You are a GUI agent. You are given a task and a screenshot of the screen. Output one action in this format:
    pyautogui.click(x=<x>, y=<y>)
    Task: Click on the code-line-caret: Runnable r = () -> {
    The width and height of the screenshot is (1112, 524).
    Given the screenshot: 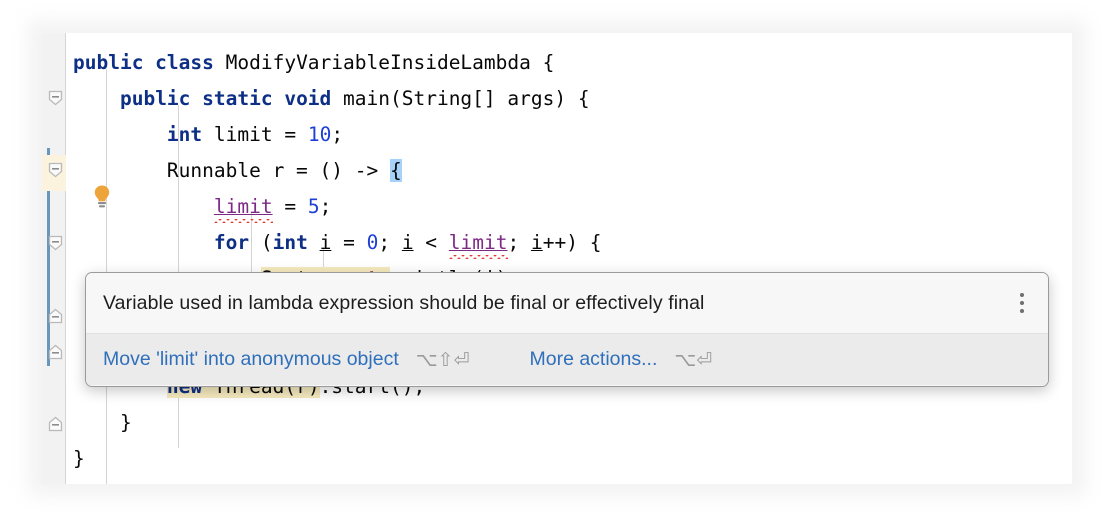 What is the action you would take?
    pyautogui.click(x=569, y=171)
    